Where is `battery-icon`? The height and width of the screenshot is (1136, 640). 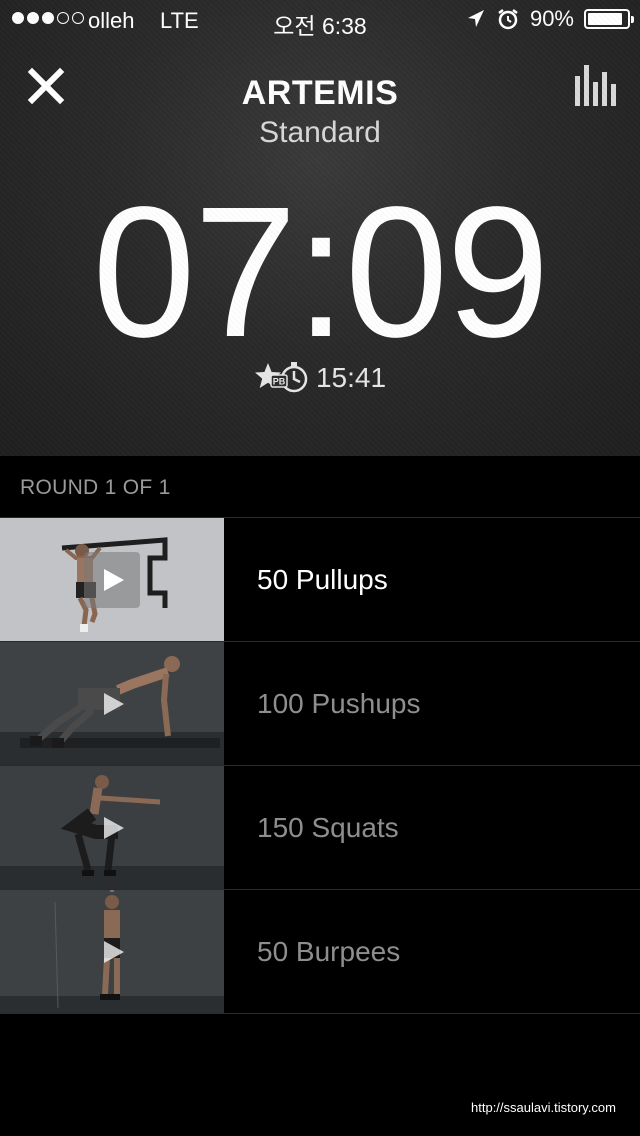
battery-icon is located at coordinates (609, 19).